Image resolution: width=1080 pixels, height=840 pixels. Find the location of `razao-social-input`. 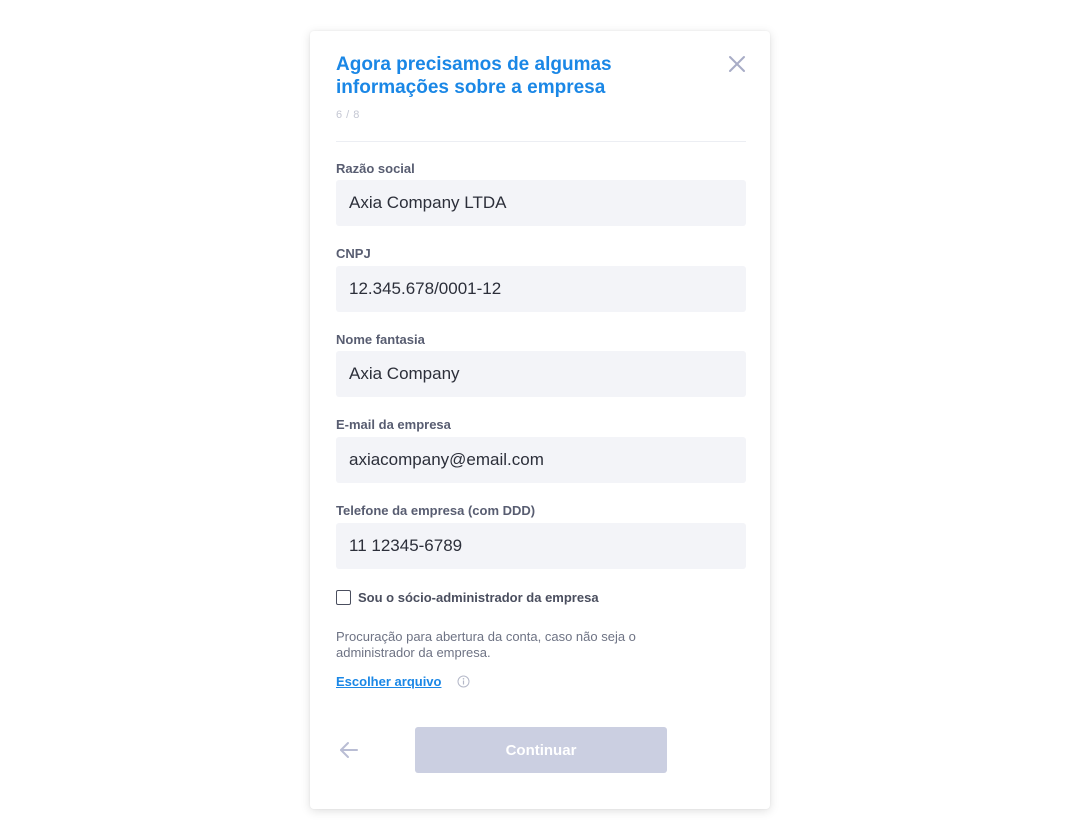

razao-social-input is located at coordinates (541, 203).